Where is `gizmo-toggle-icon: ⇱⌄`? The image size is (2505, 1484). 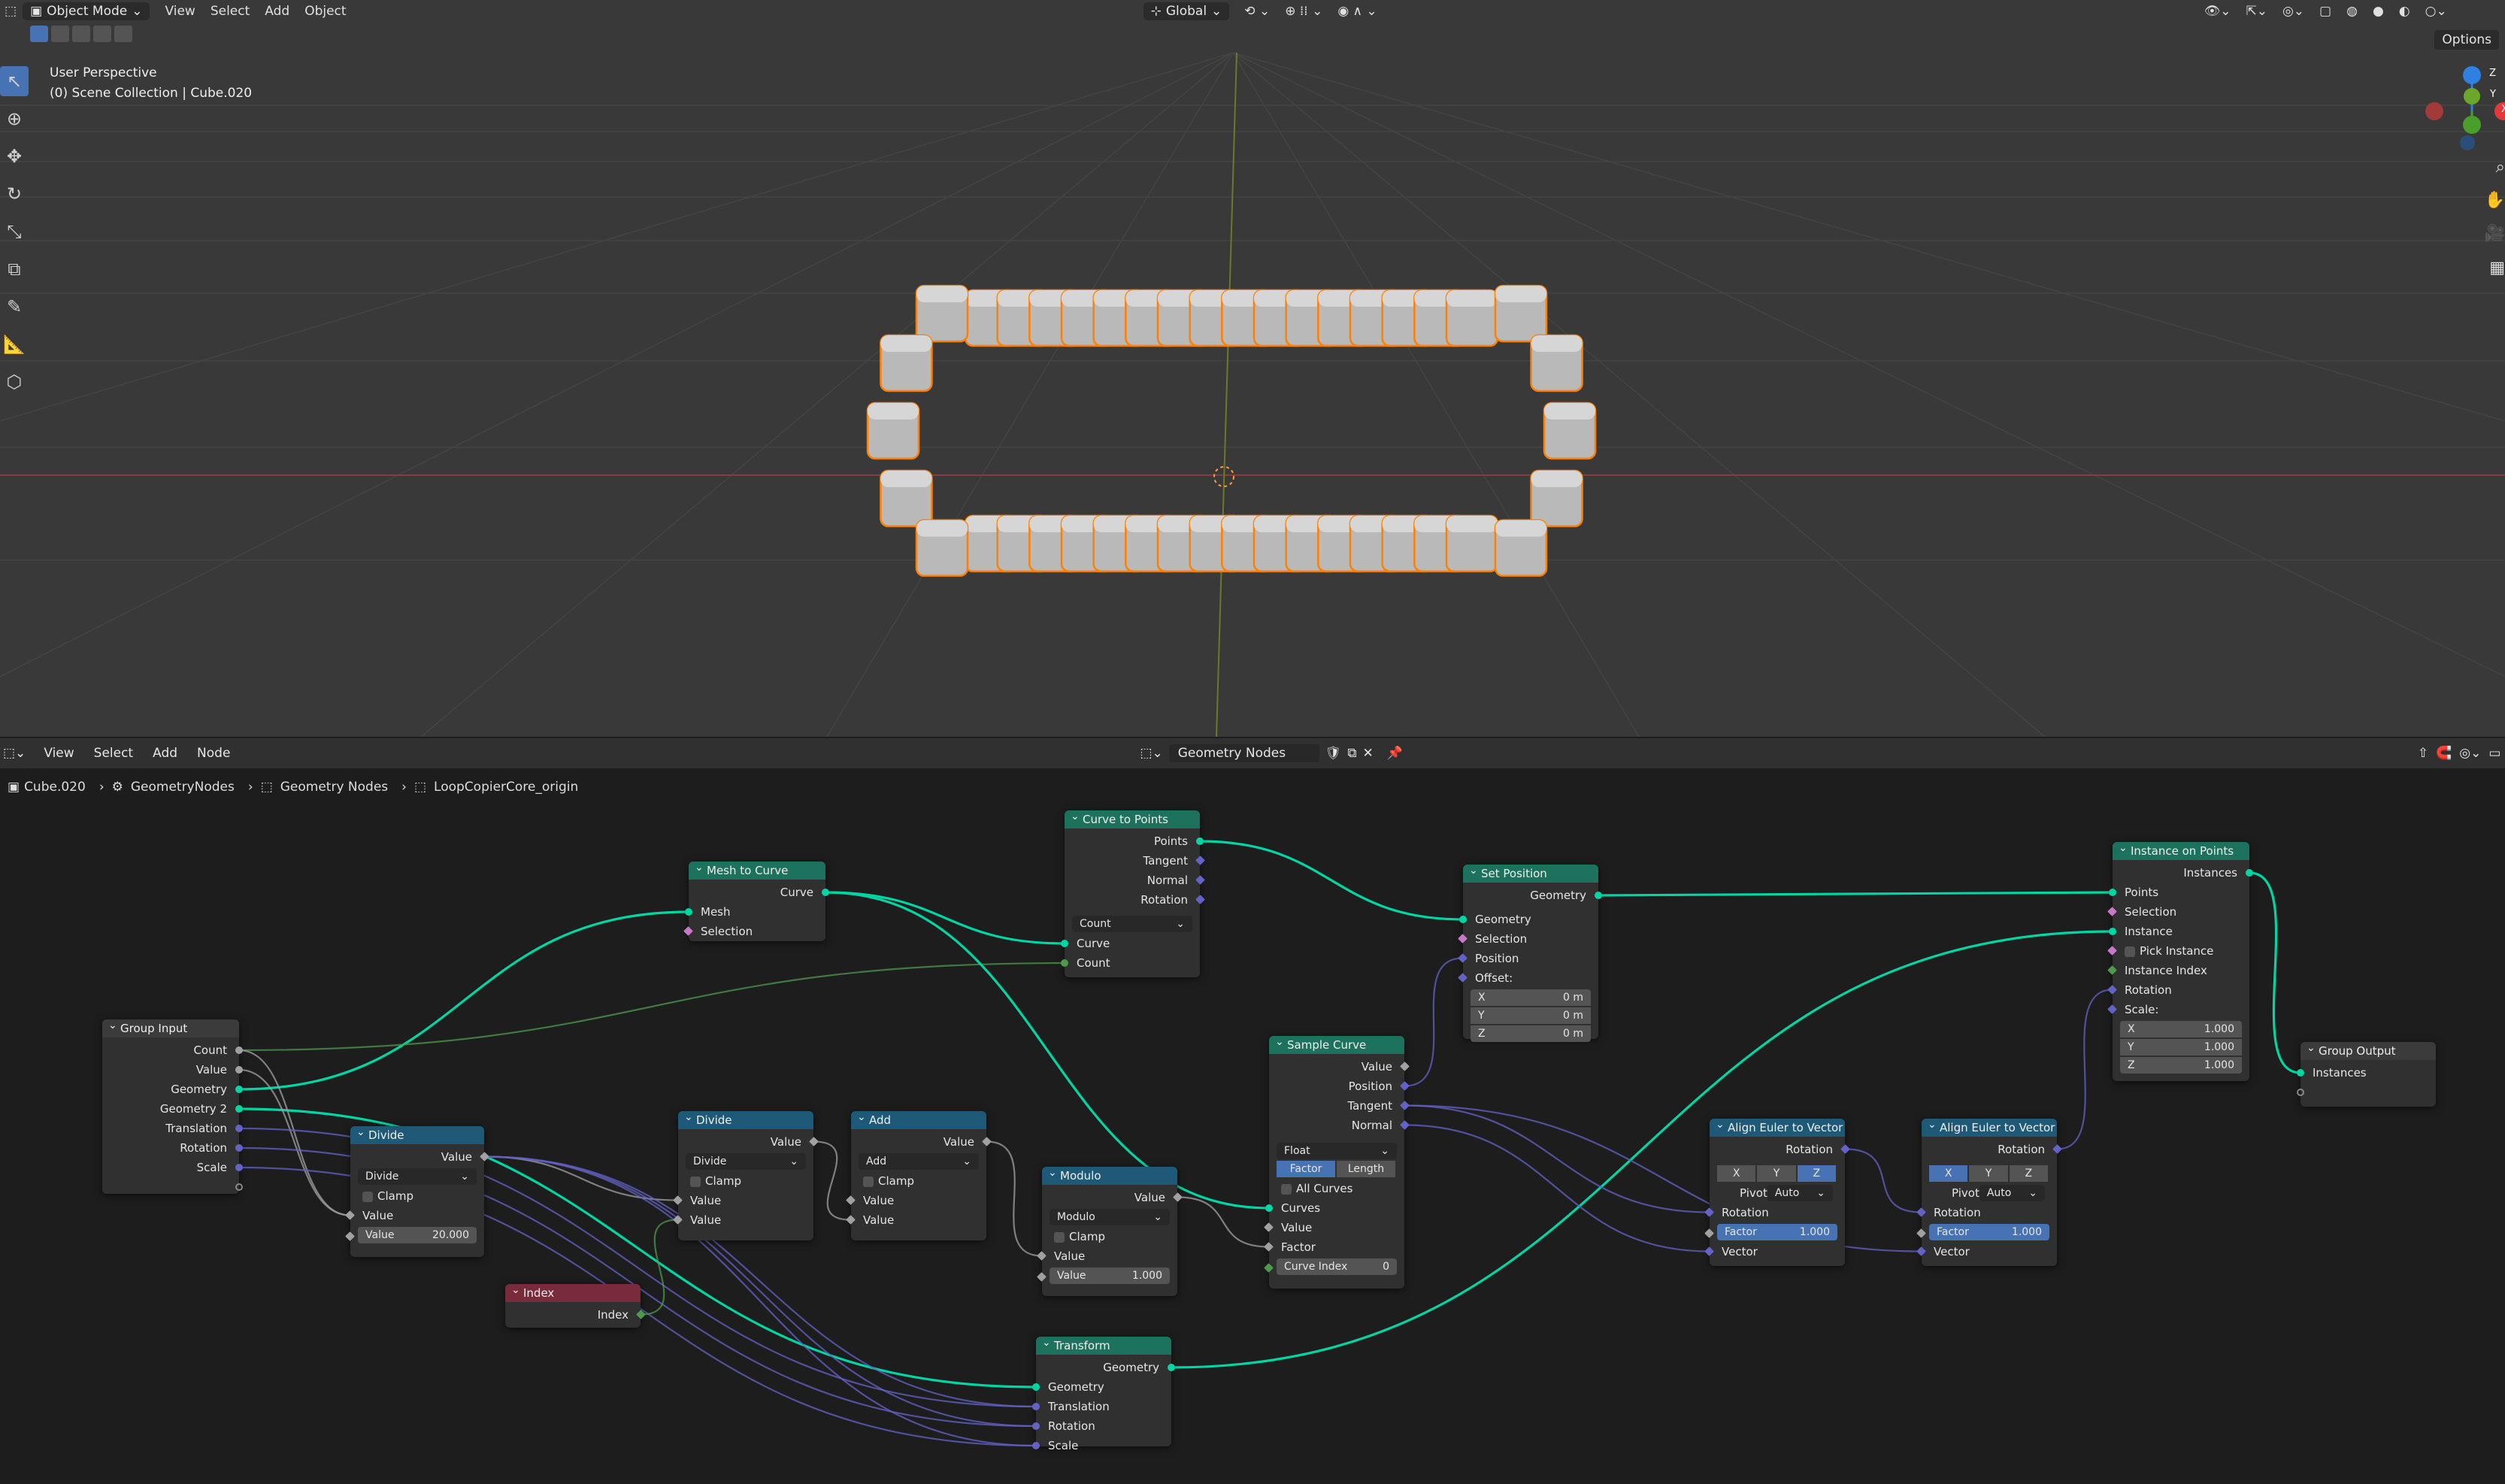 gizmo-toggle-icon: ⇱⌄ is located at coordinates (2257, 11).